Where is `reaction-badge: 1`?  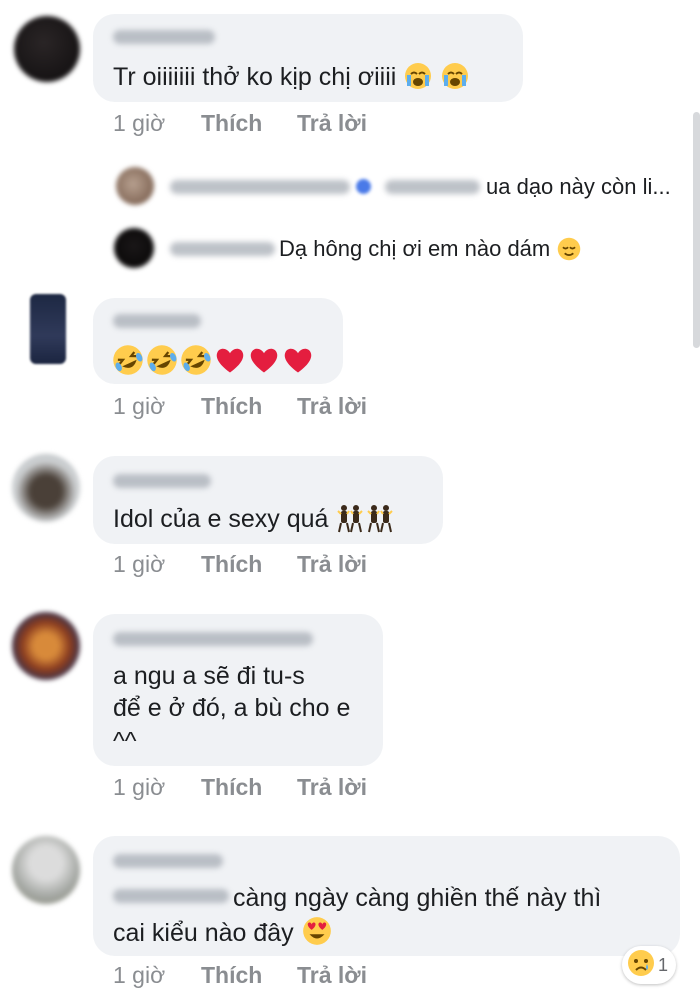
reaction-badge: 1 is located at coordinates (649, 965).